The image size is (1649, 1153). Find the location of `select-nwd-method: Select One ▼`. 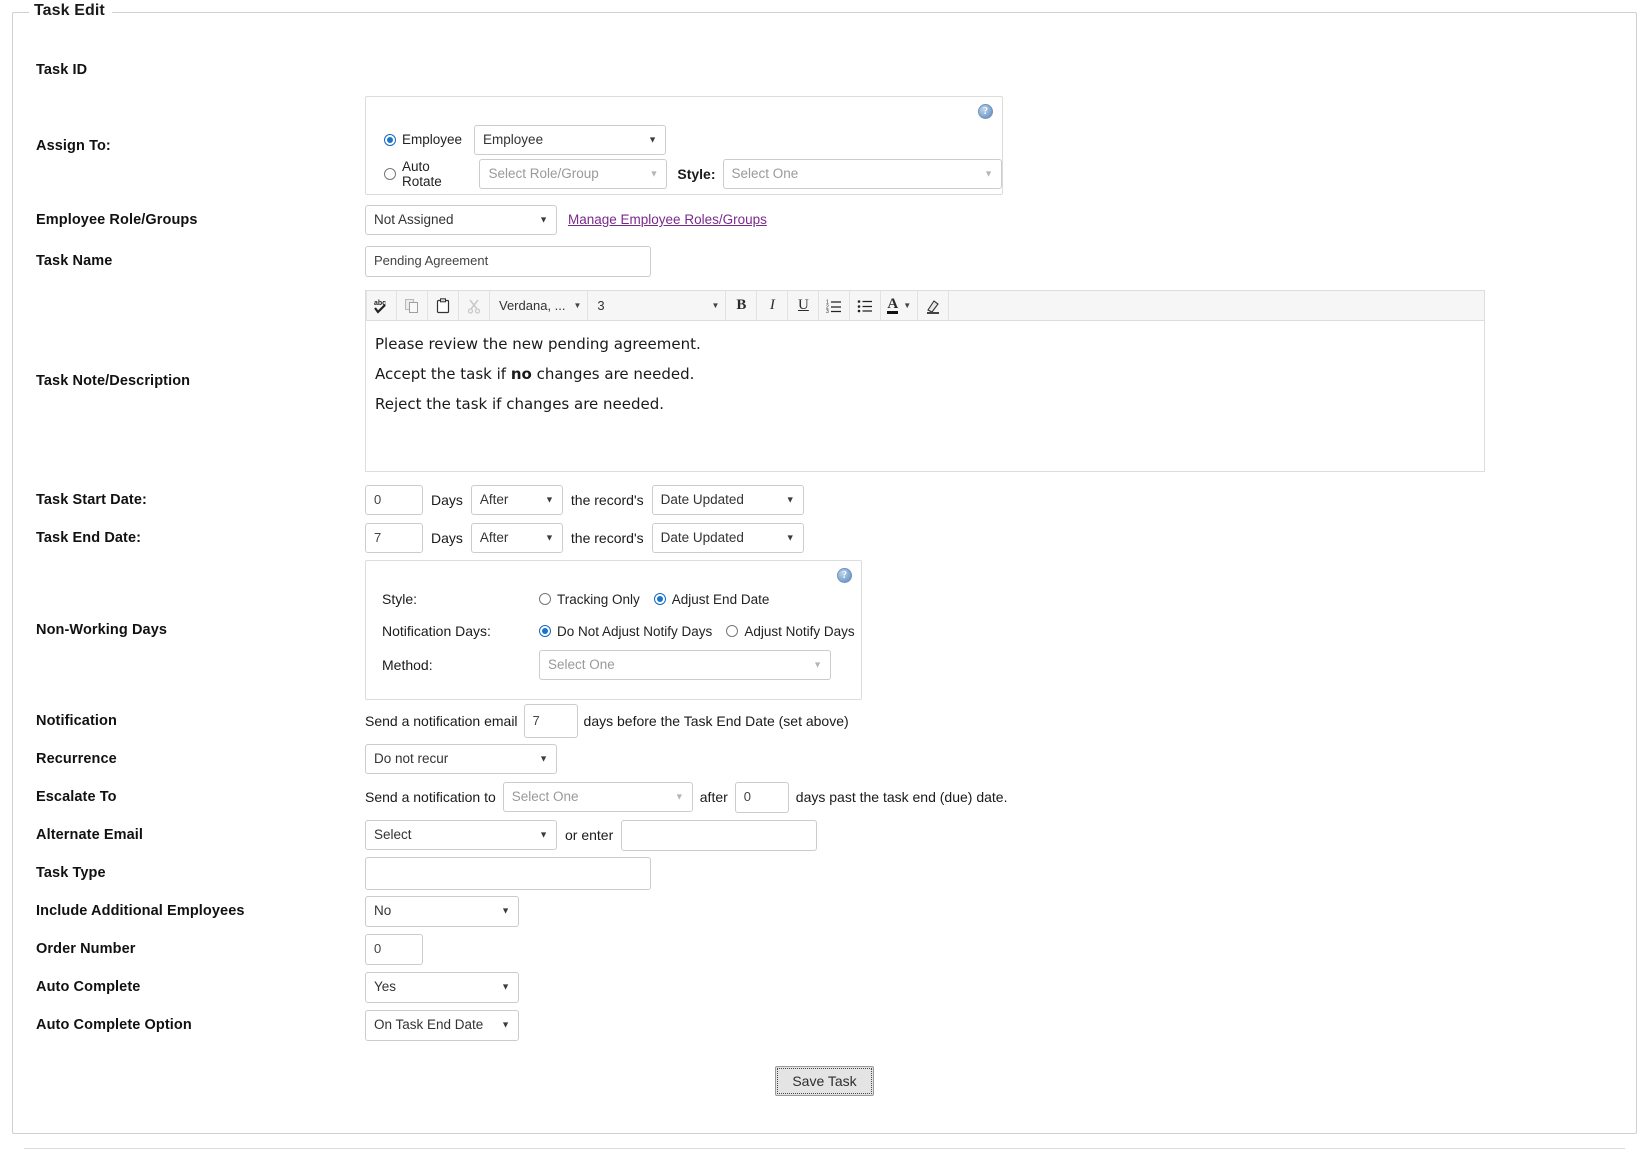

select-nwd-method: Select One ▼ is located at coordinates (685, 664).